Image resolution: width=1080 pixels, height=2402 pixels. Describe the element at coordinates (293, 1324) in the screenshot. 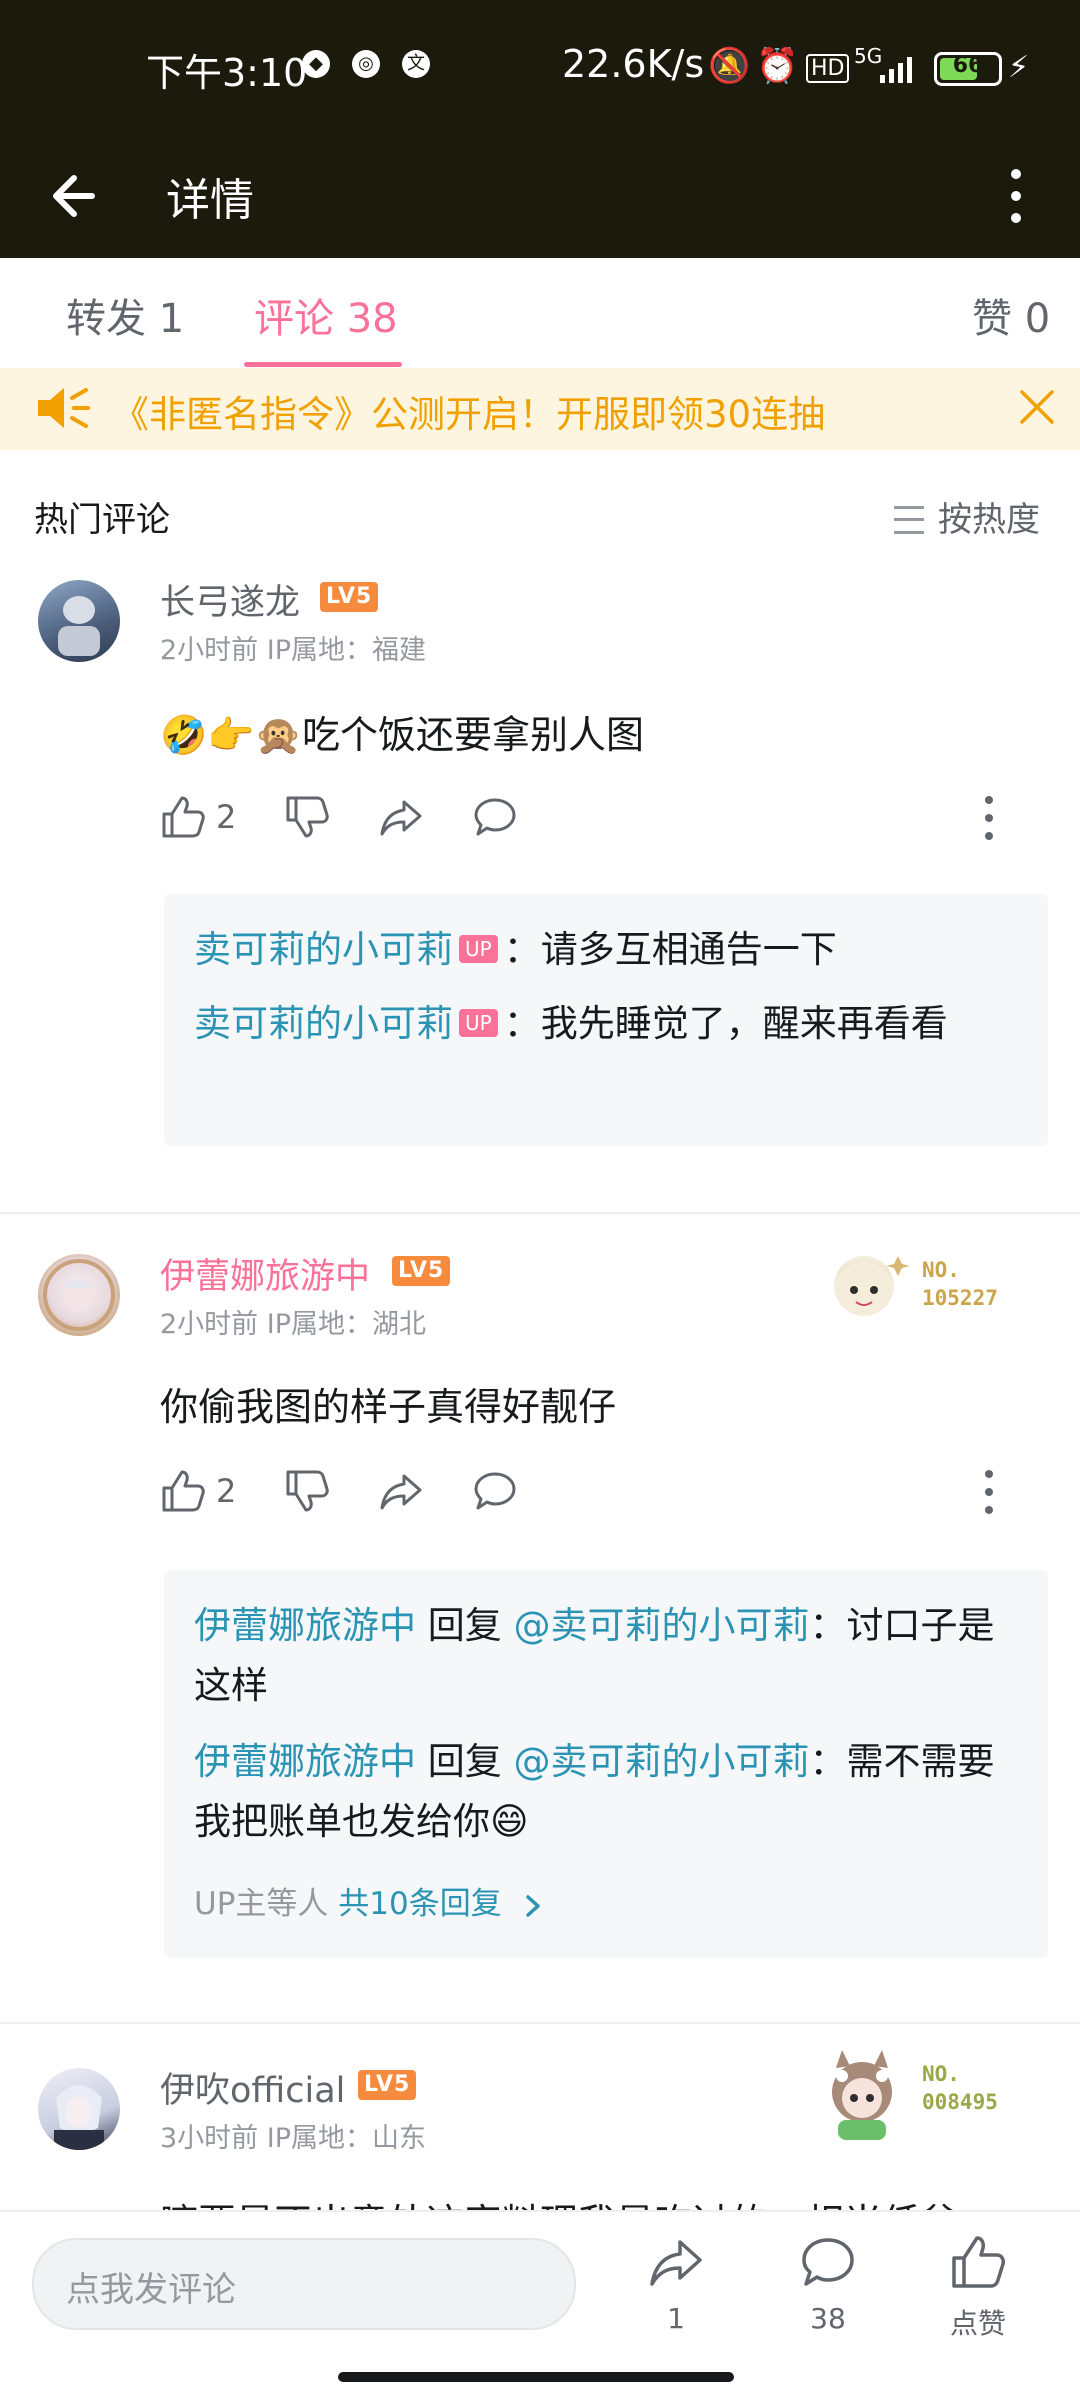

I see `comment-meta: 2小时前 IP属地：湖北` at that location.